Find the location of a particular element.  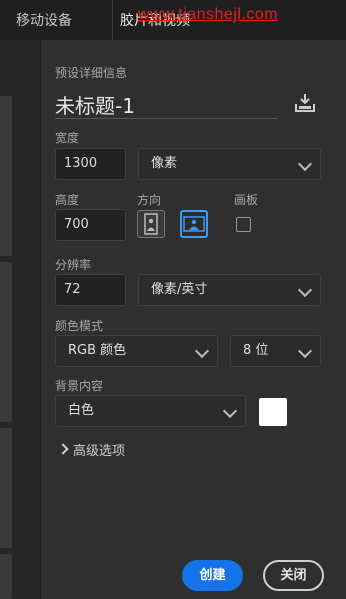

section-title: 预设详细信息 is located at coordinates (91, 73).